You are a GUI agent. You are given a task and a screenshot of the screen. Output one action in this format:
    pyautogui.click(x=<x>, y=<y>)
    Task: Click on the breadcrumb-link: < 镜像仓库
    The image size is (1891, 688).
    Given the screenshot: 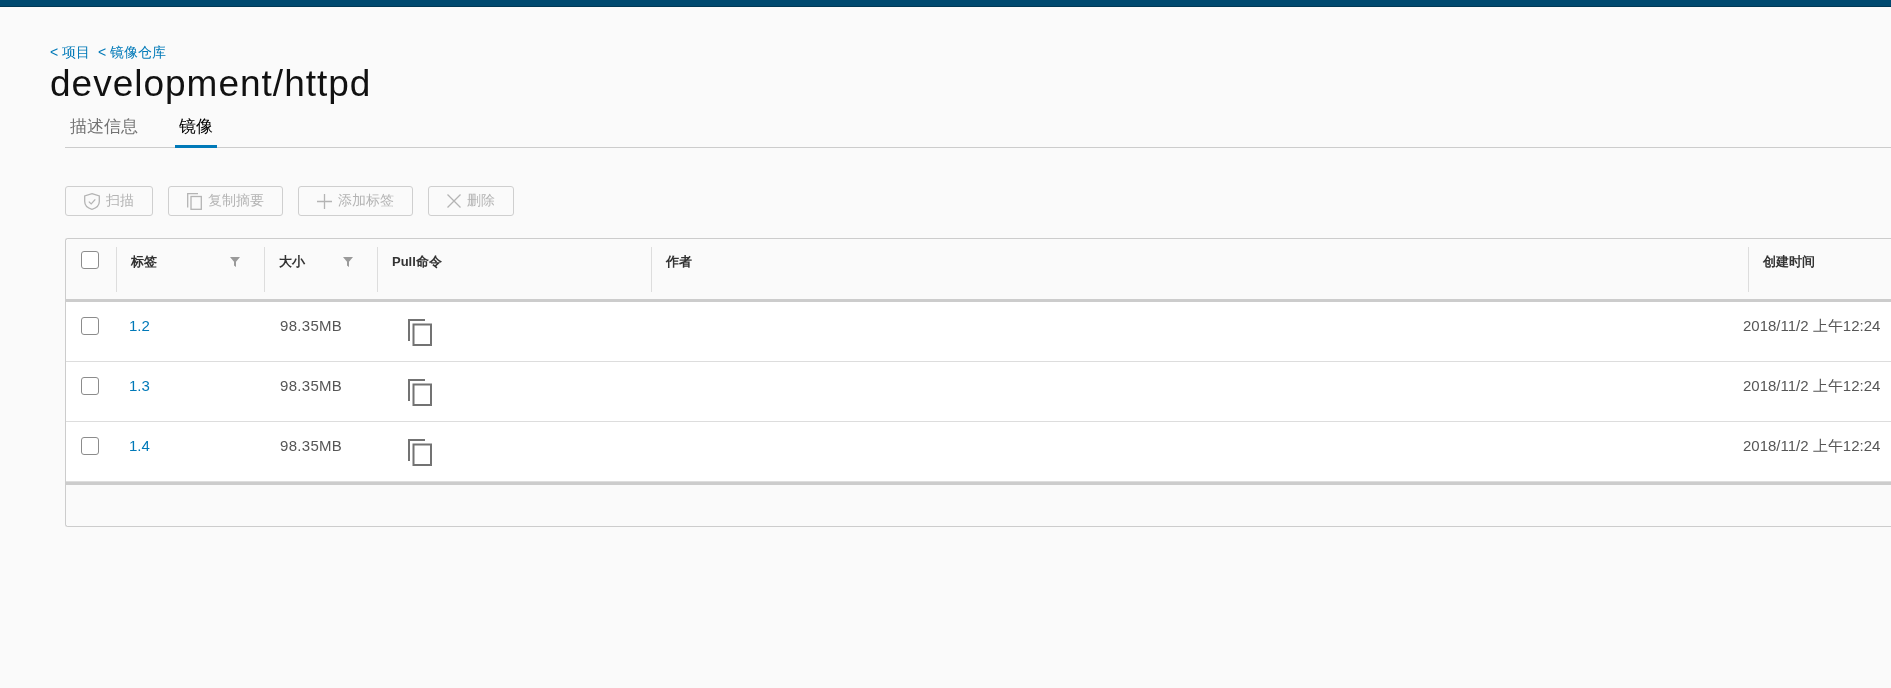 What is the action you would take?
    pyautogui.click(x=132, y=52)
    